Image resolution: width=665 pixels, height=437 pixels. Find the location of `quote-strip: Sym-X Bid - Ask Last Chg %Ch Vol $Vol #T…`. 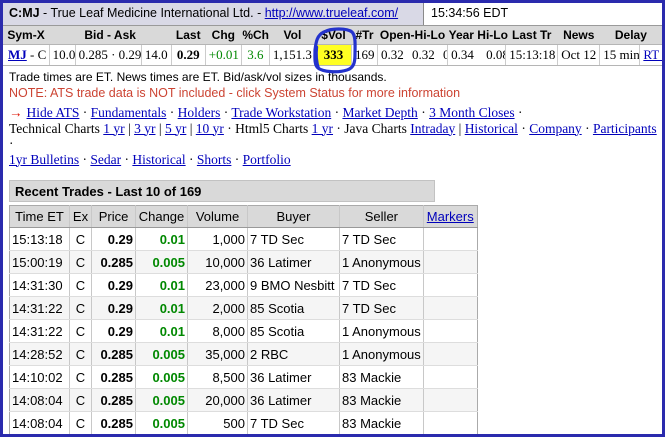

quote-strip: Sym-X Bid - Ask Last Chg %Ch Vol $Vol #T… is located at coordinates (332, 50).